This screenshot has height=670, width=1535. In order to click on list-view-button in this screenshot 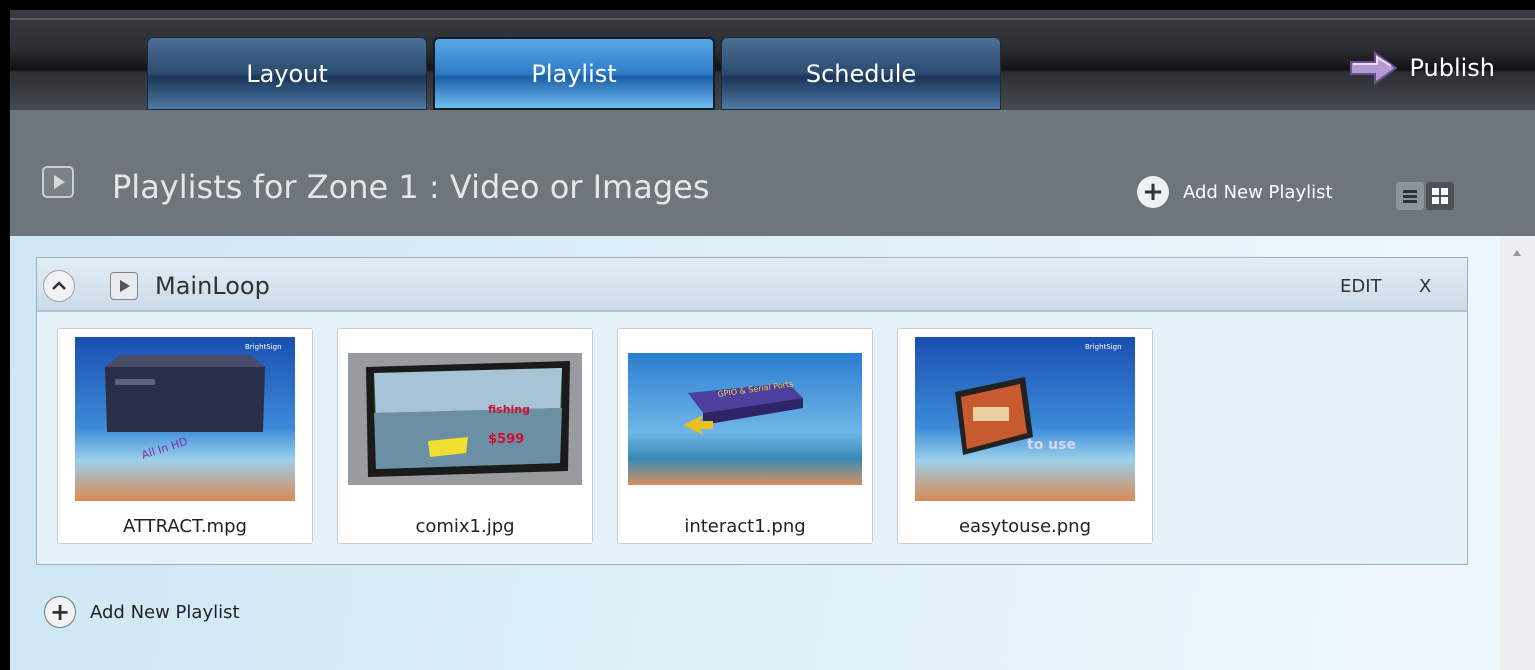, I will do `click(1410, 196)`.